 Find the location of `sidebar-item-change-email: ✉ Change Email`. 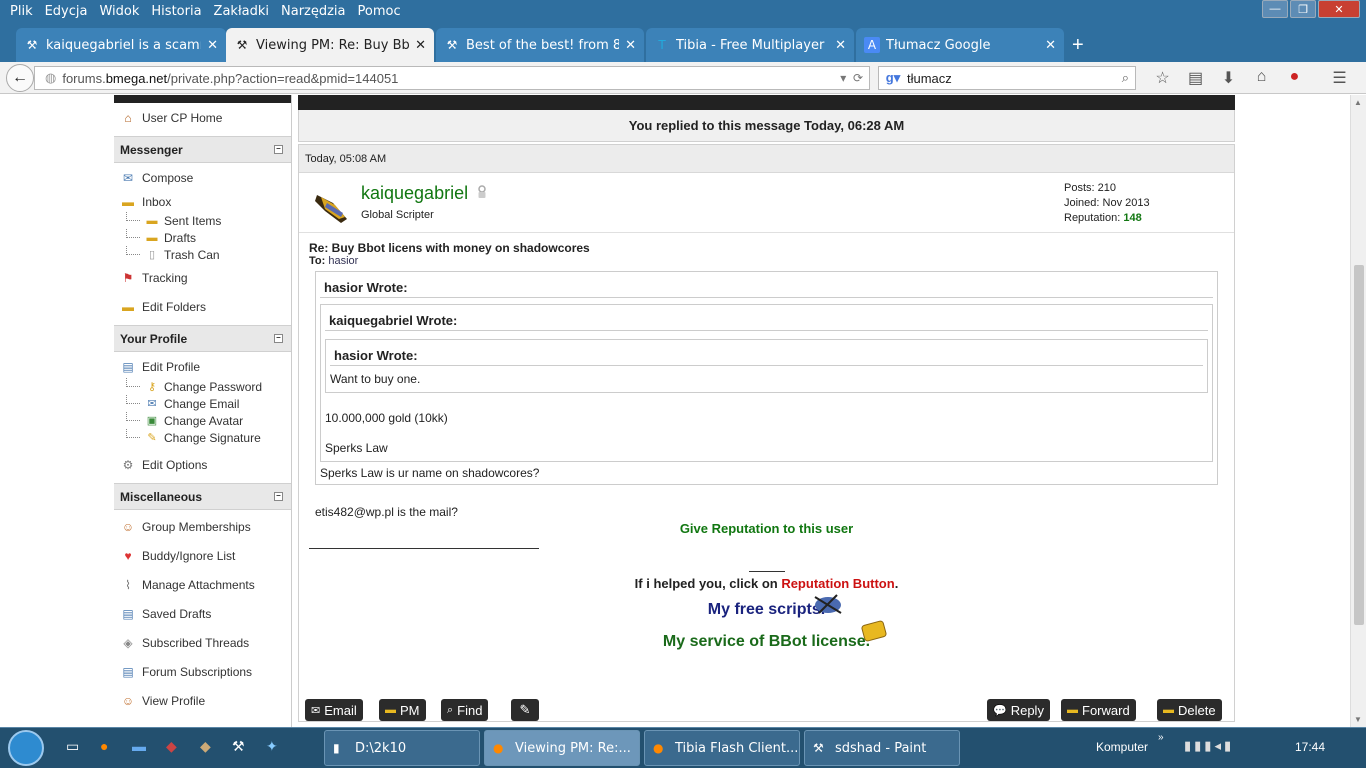

sidebar-item-change-email: ✉ Change Email is located at coordinates (202, 403).